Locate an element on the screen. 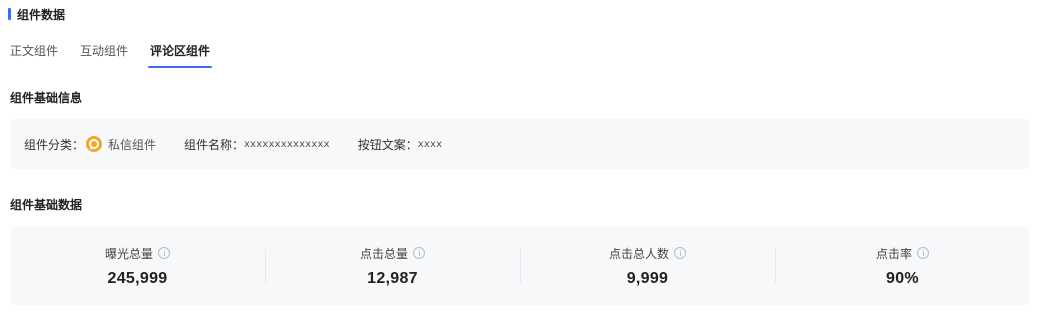  component-tabs: 正文组件 互动组件 评论区组件 is located at coordinates (121, 55).